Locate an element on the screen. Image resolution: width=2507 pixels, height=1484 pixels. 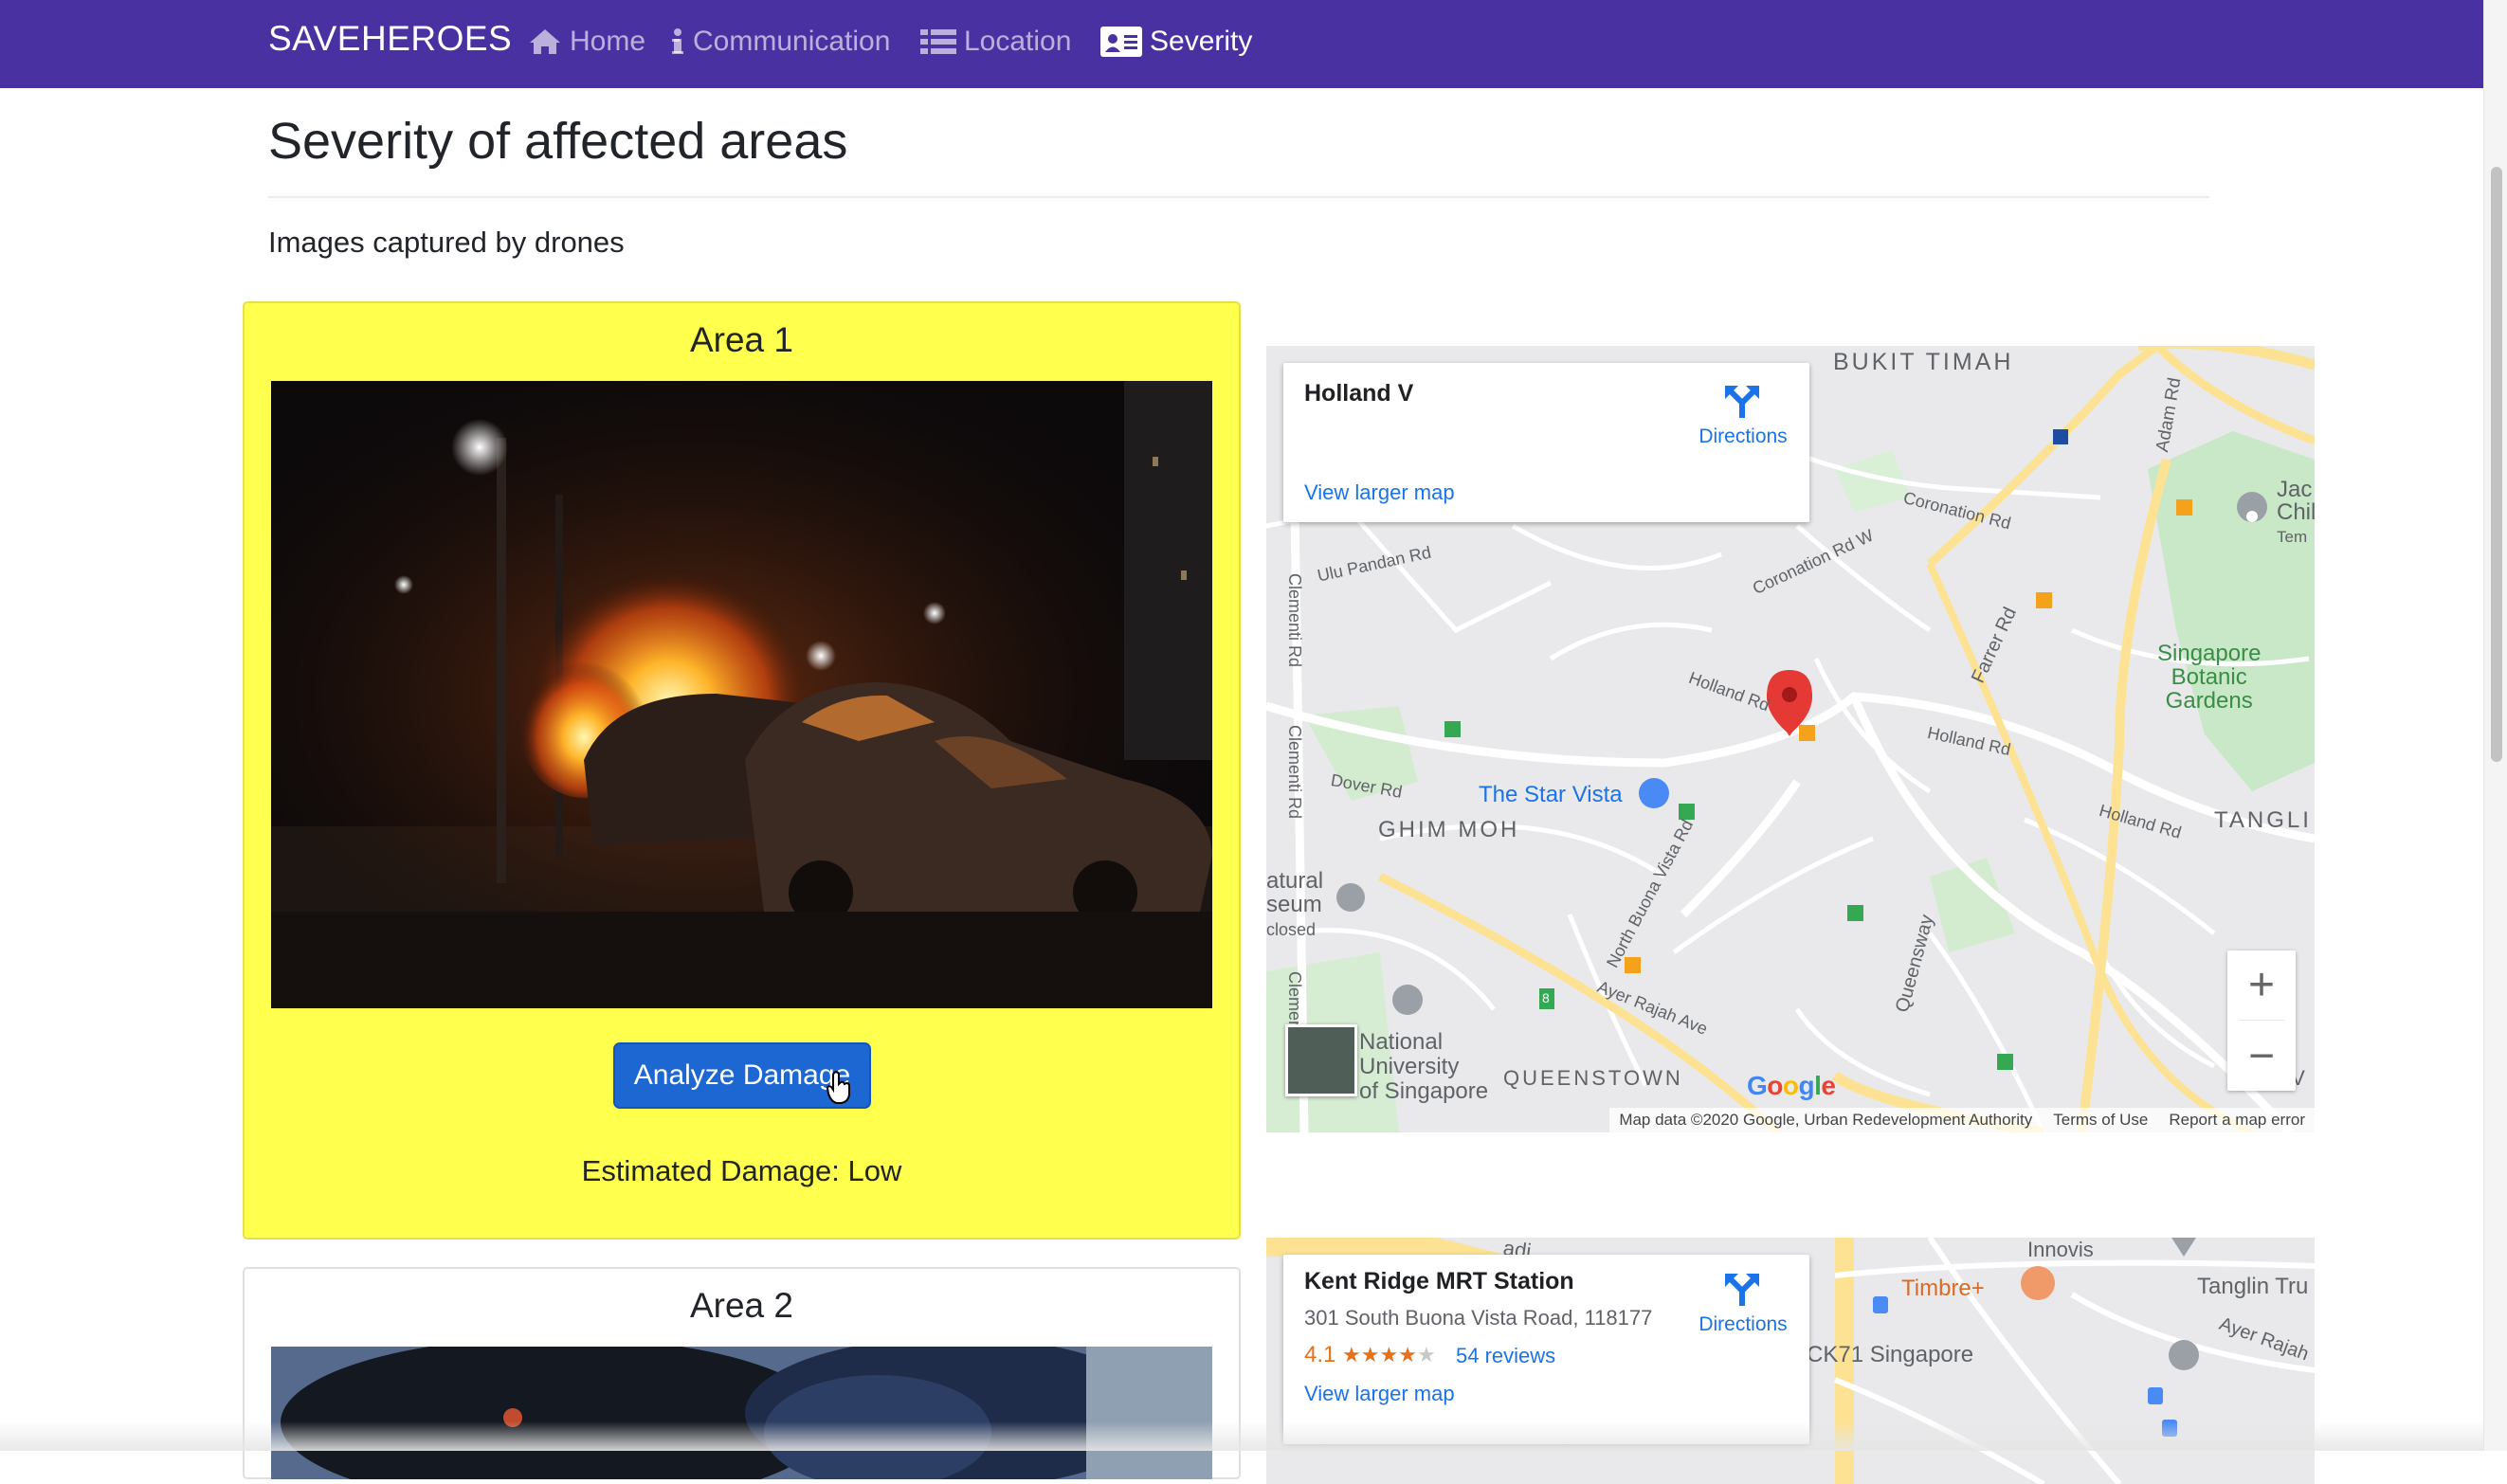
map-label: The Star Vista is located at coordinates (1551, 794).